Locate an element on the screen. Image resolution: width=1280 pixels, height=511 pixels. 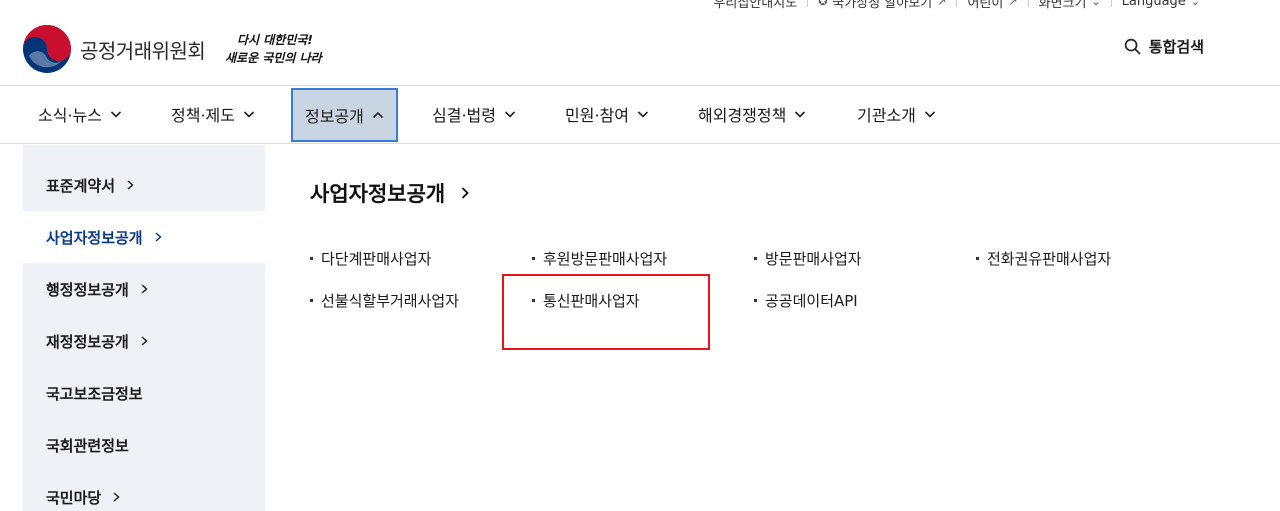
sidebar-item-label: 국회관련정보 is located at coordinates (87, 445).